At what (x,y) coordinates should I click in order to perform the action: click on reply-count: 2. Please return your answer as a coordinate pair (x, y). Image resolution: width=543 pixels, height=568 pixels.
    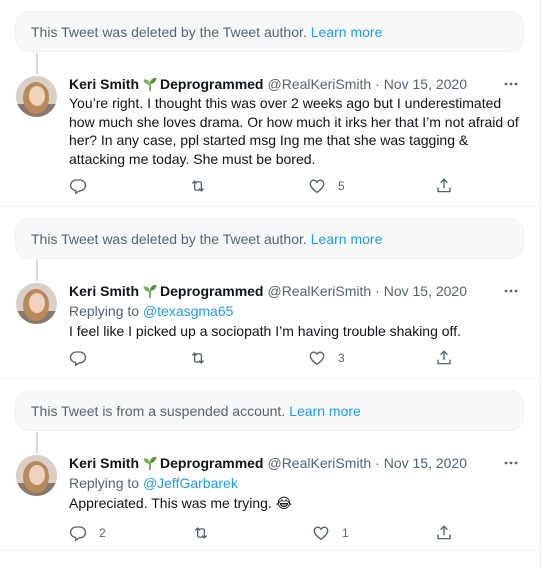
    Looking at the image, I should click on (102, 533).